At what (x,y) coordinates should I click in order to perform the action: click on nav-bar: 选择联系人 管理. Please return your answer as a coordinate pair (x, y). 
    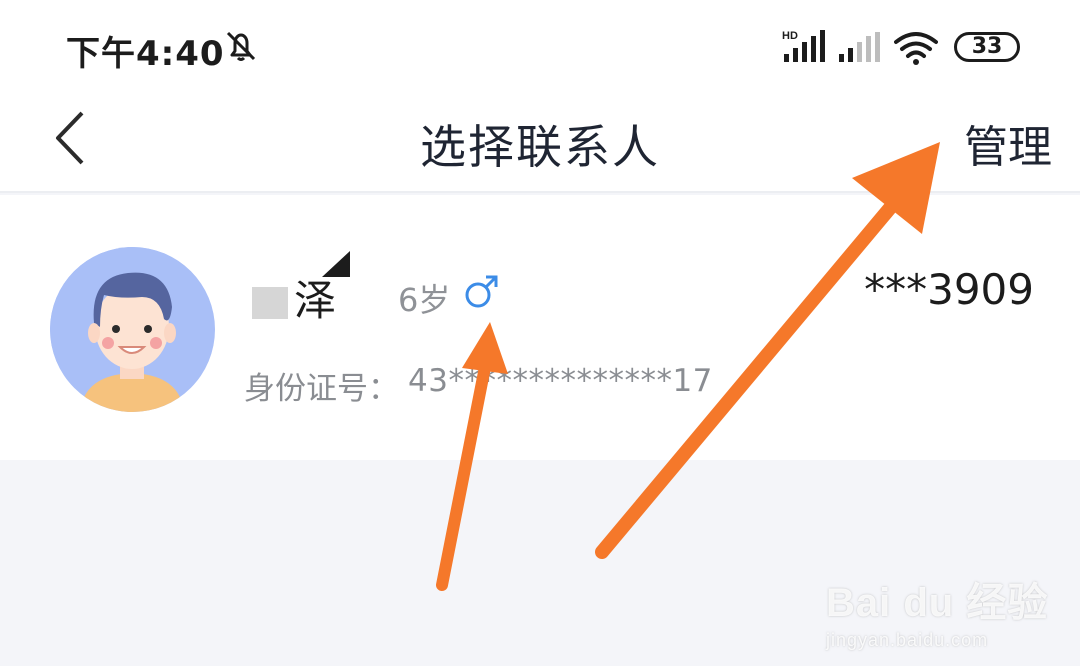
    Looking at the image, I should click on (540, 144).